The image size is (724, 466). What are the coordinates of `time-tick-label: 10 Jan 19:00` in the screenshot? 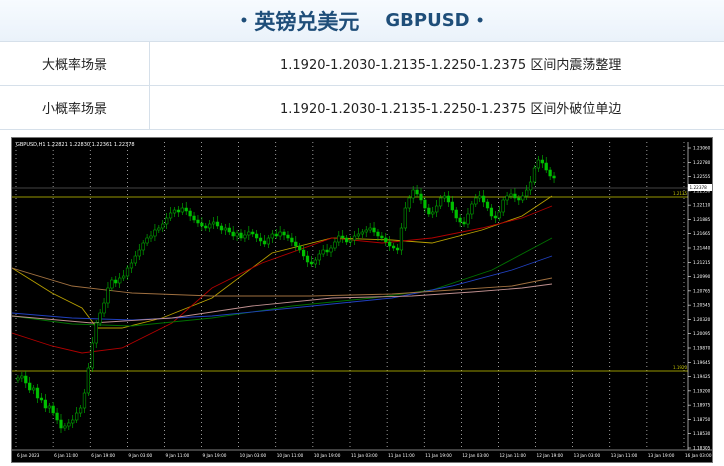 It's located at (327, 455).